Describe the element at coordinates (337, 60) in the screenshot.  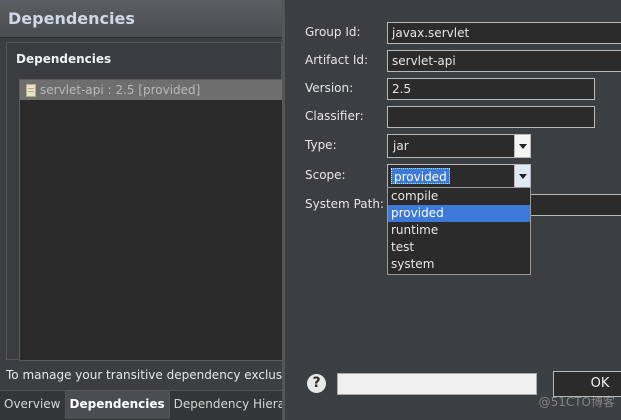
I see `artifact-id-label: Artifact Id:` at that location.